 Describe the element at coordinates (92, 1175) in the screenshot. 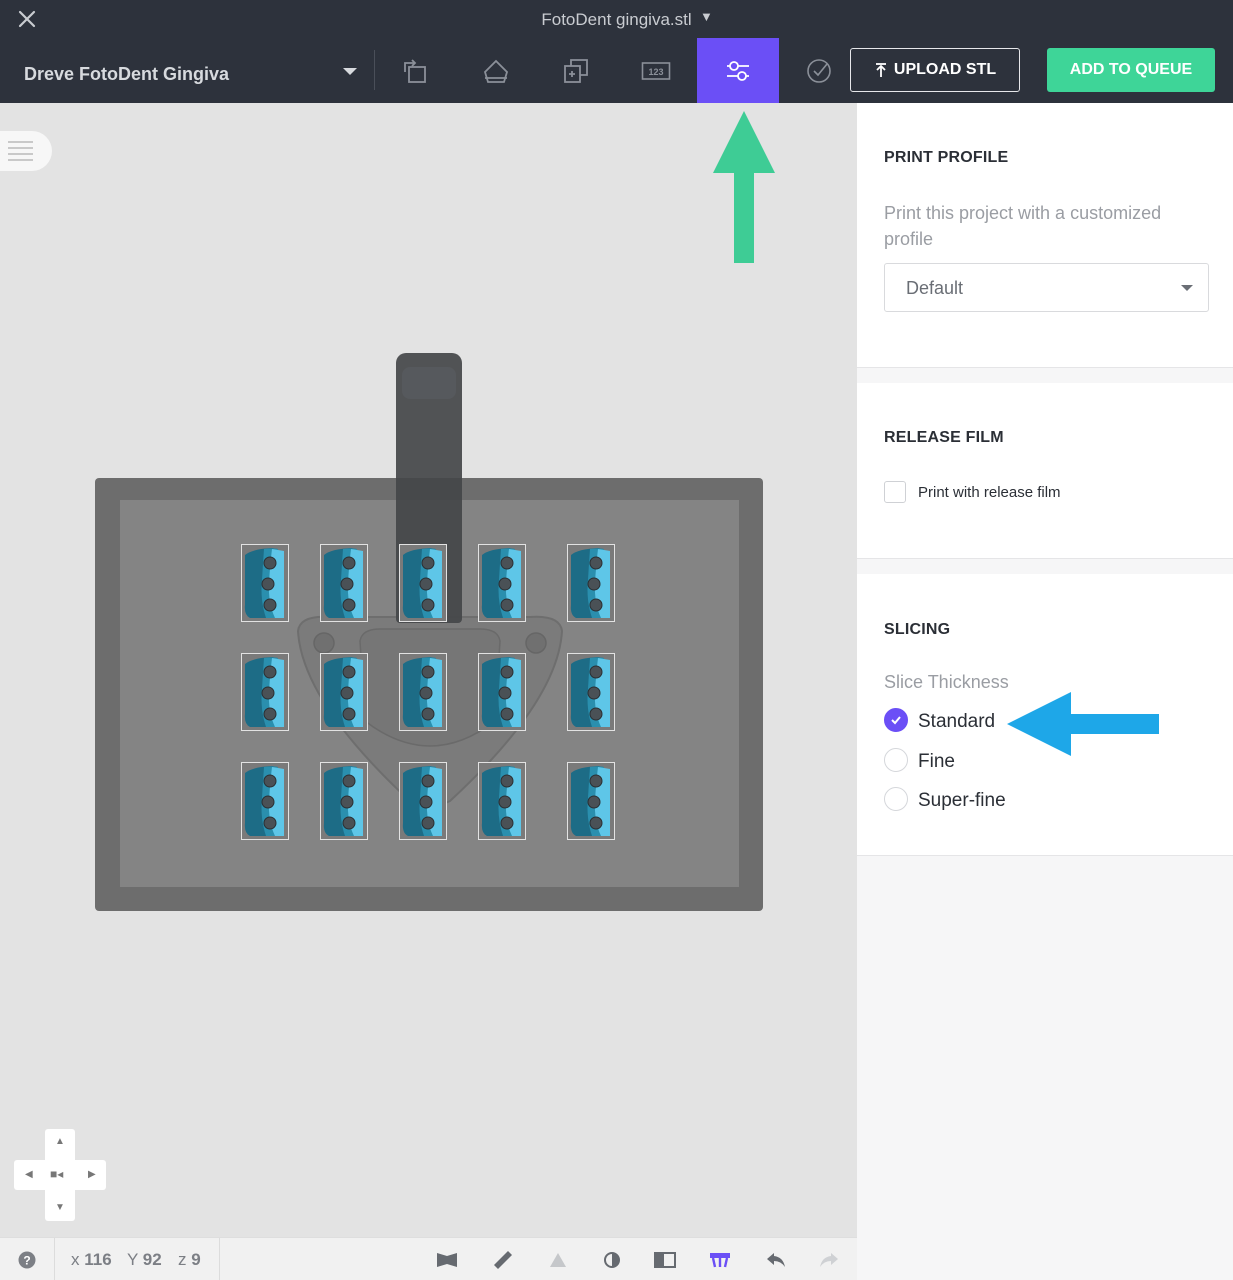

I see `pan-right-icon: ▶` at that location.